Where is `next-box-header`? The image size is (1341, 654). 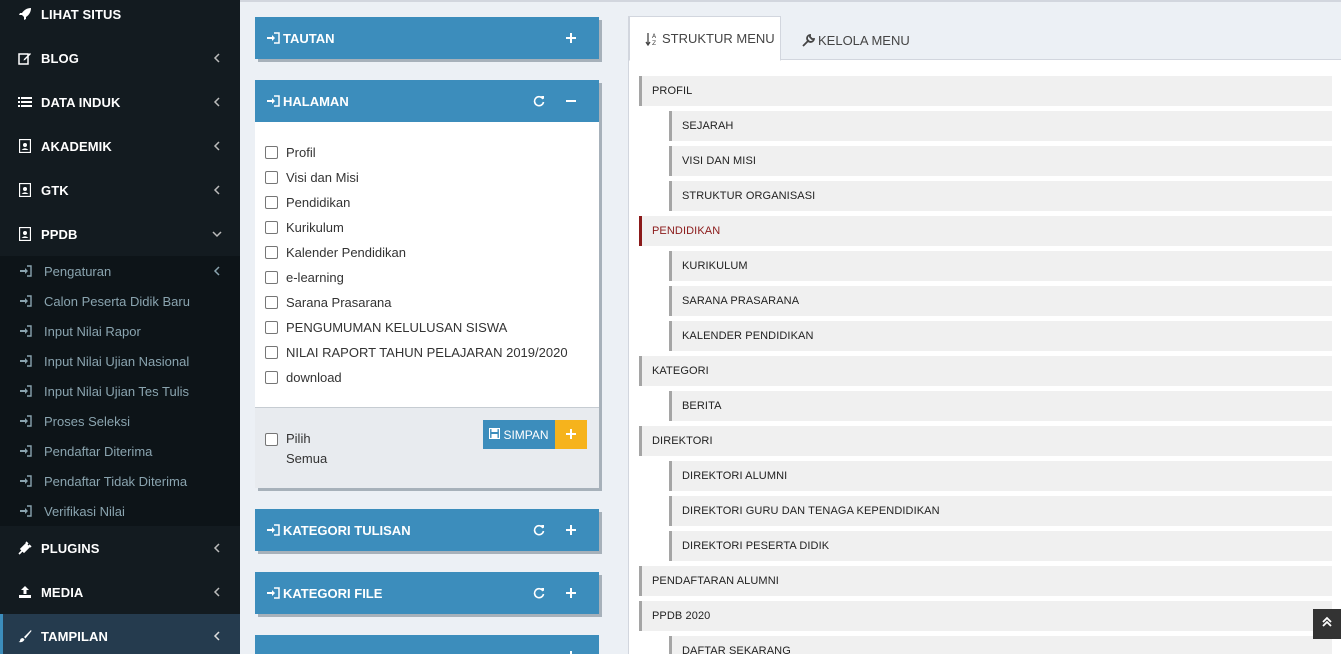
next-box-header is located at coordinates (427, 644).